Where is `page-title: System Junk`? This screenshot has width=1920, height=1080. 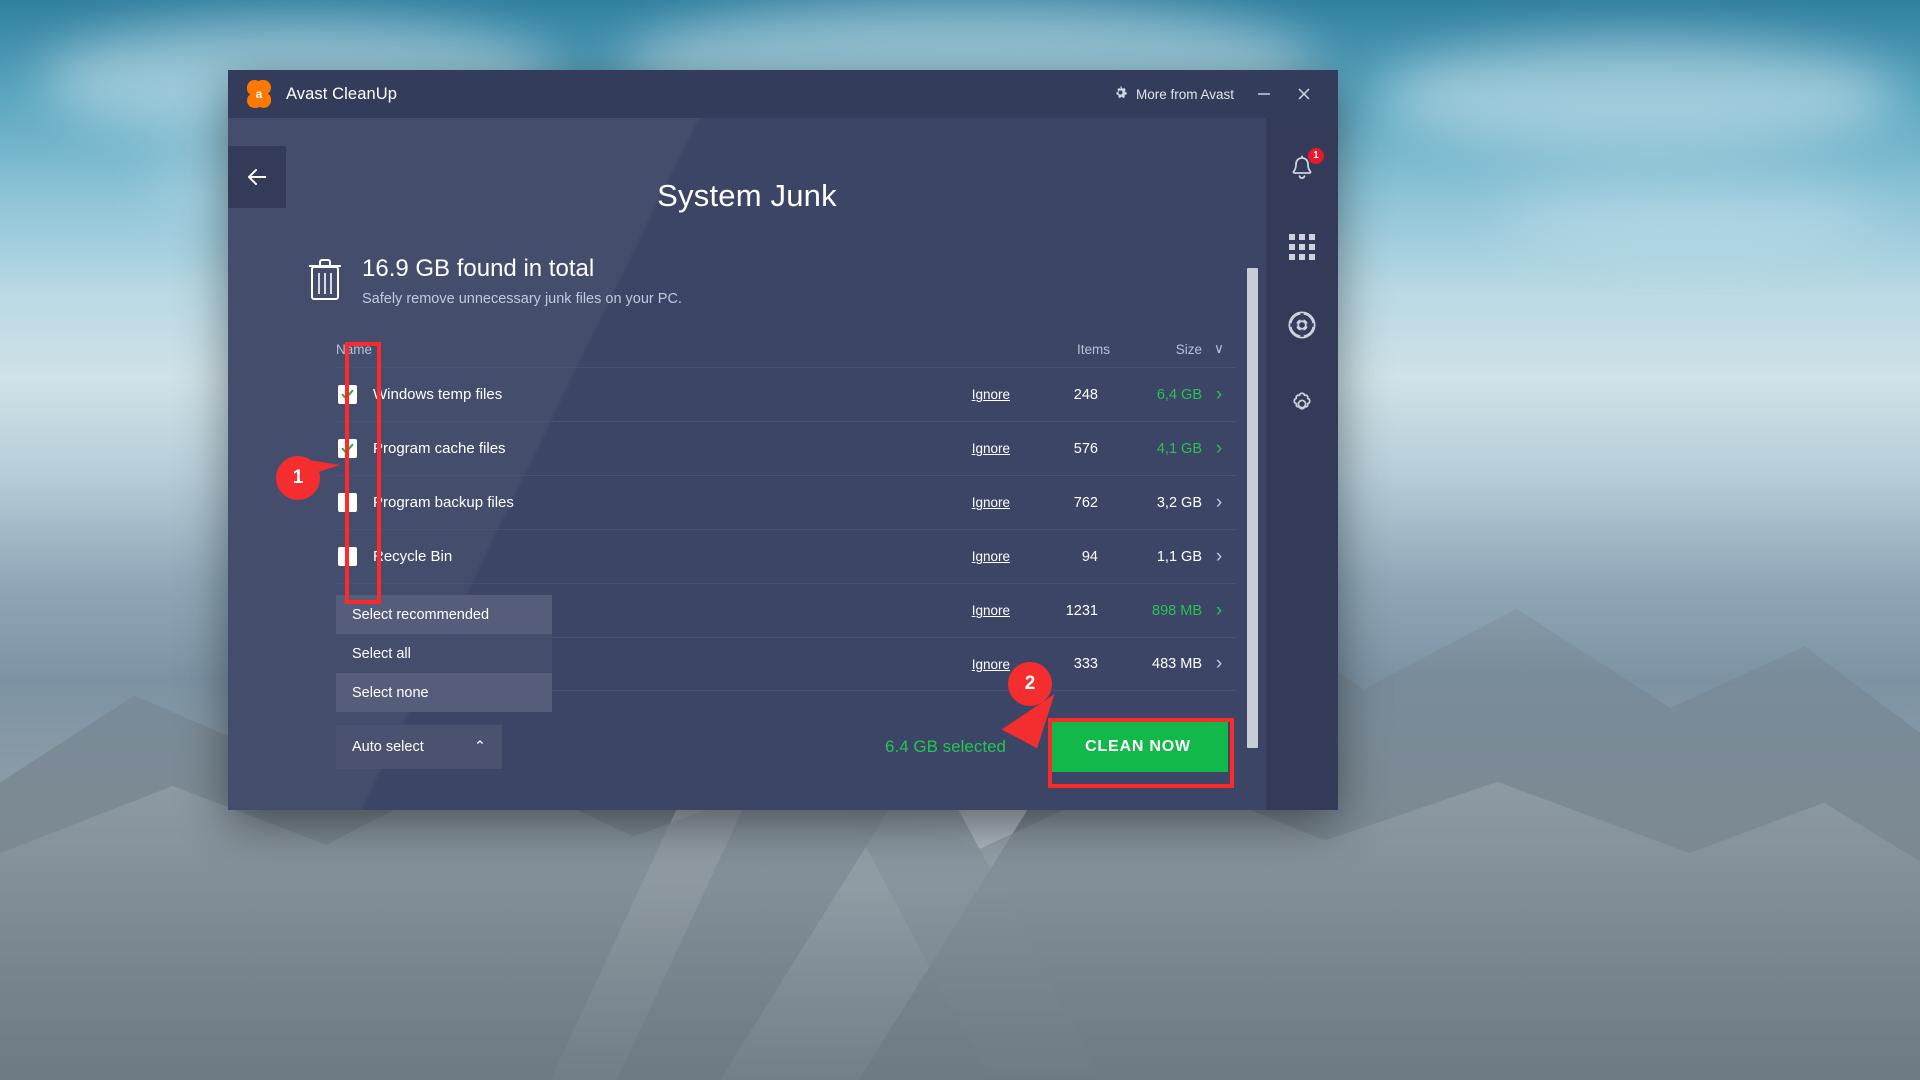
page-title: System Junk is located at coordinates (747, 195).